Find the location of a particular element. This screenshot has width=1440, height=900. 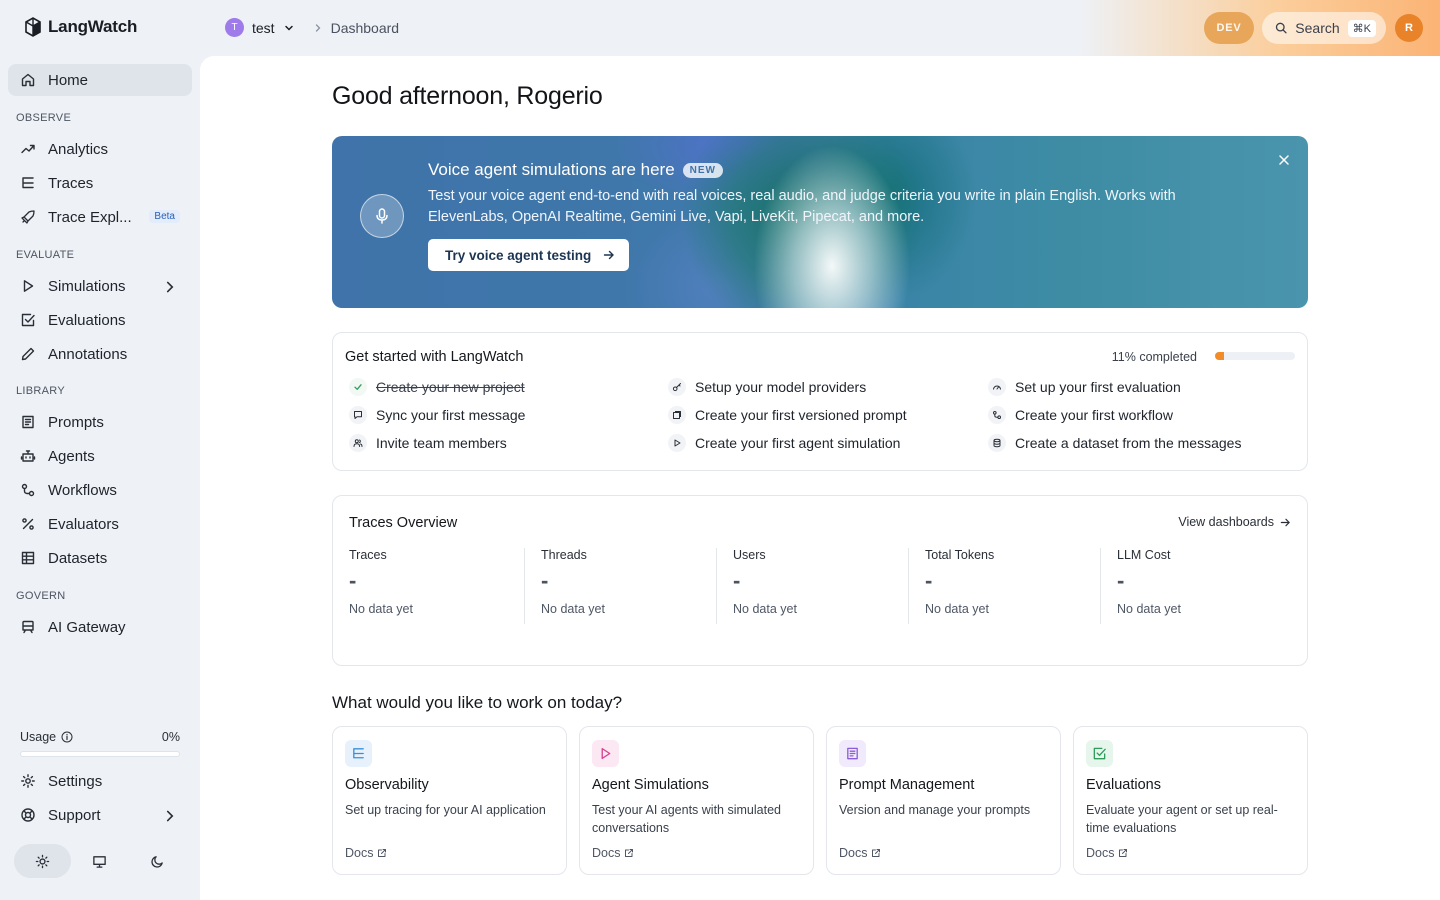

view-dashboards-link: View dashboards is located at coordinates (1234, 522).